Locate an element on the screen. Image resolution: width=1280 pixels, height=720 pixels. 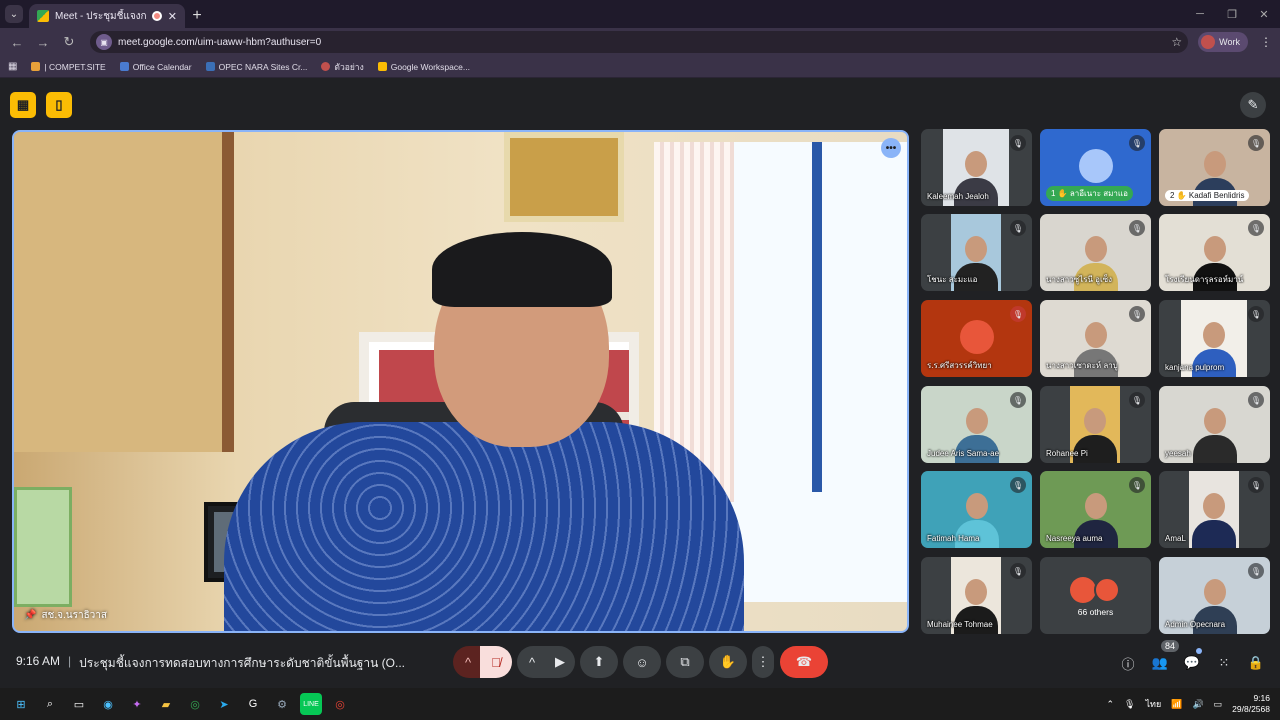
video-options-button: ^ is located at coordinates (532, 662).